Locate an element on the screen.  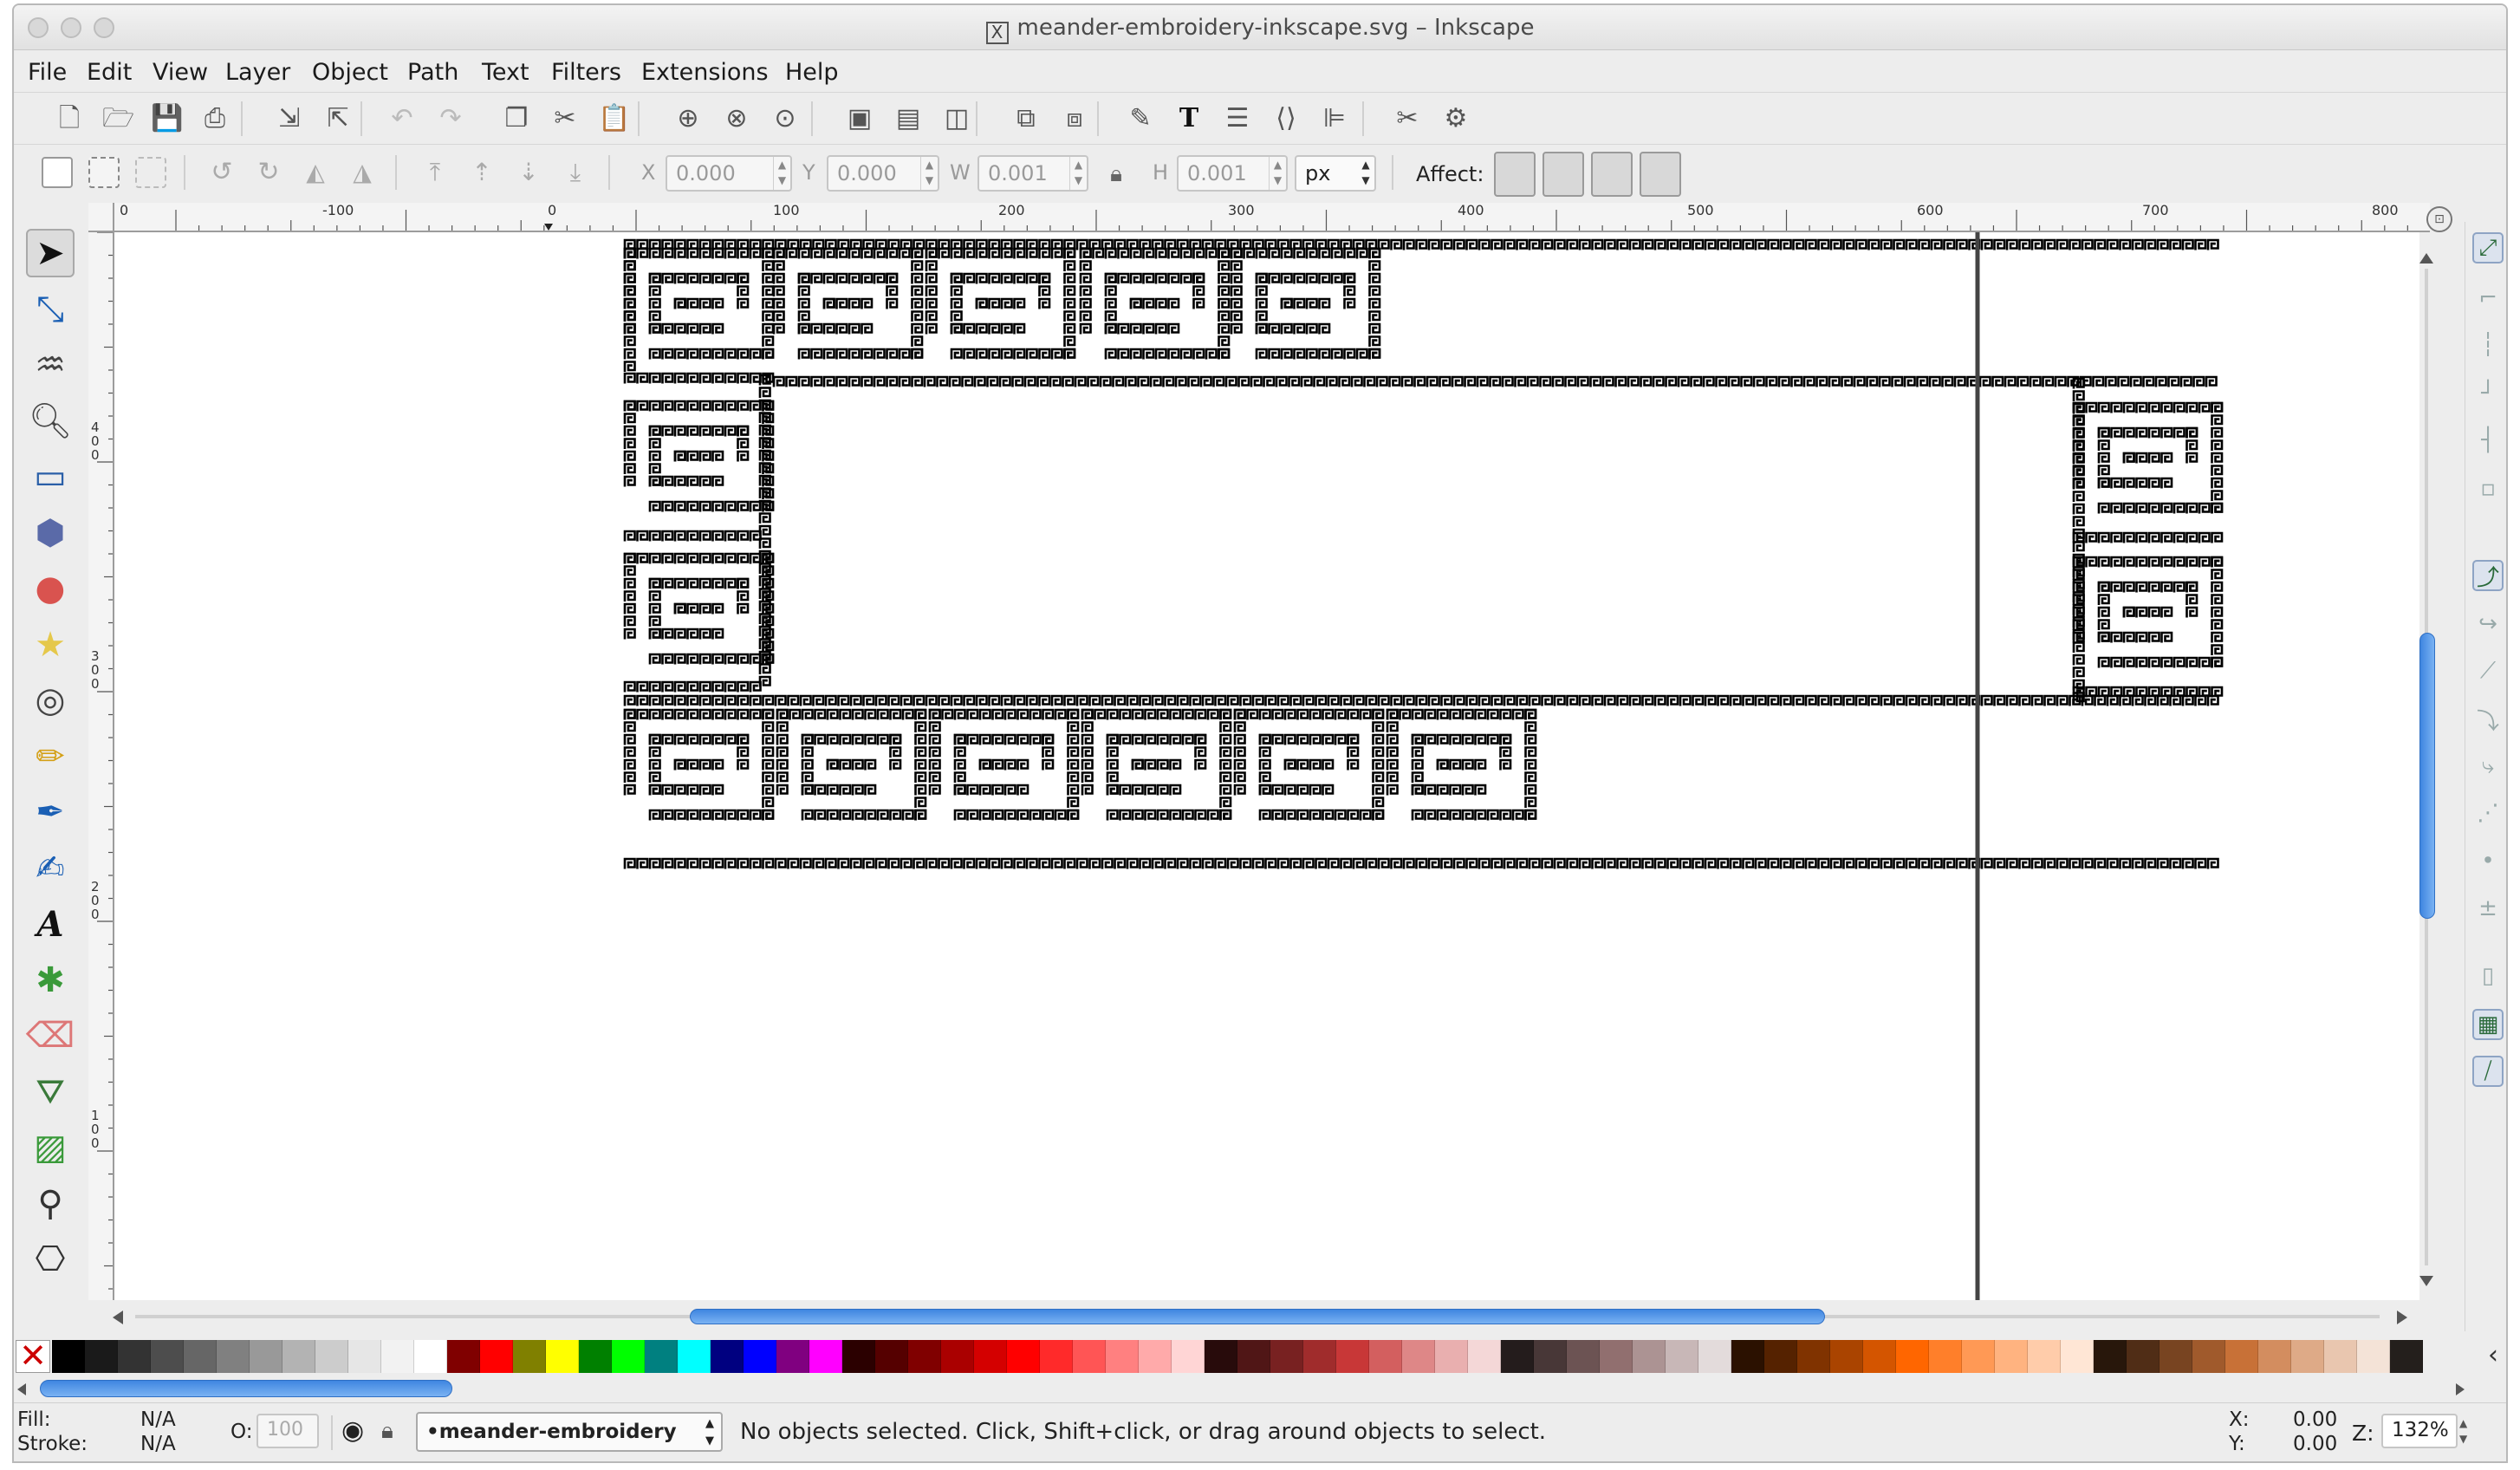
menu-extensions: Extensions is located at coordinates (705, 72).